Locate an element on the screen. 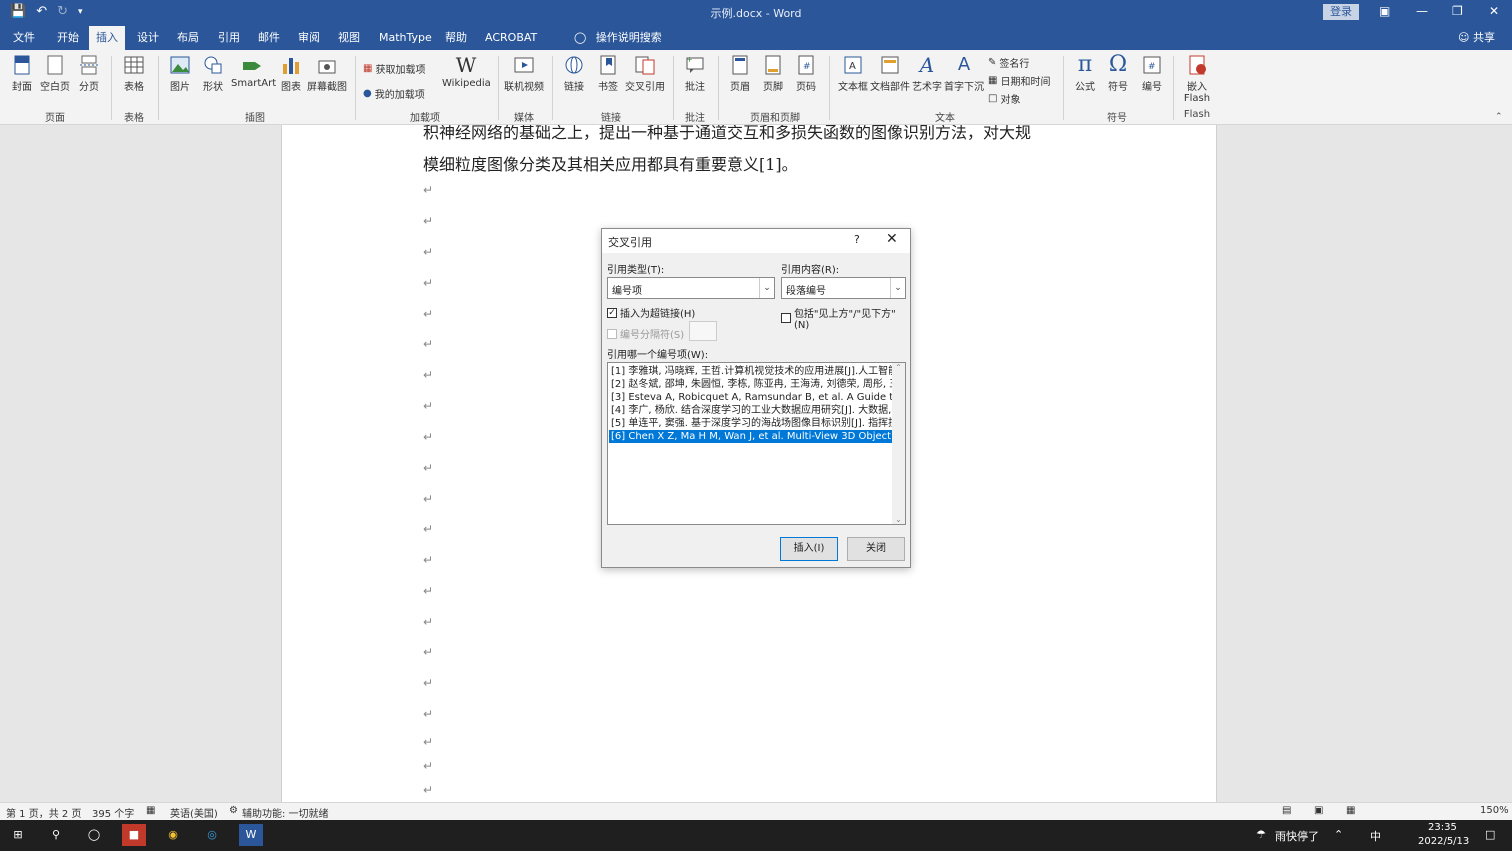  reference-content-select: 段落编号 ⌄ is located at coordinates (843, 288).